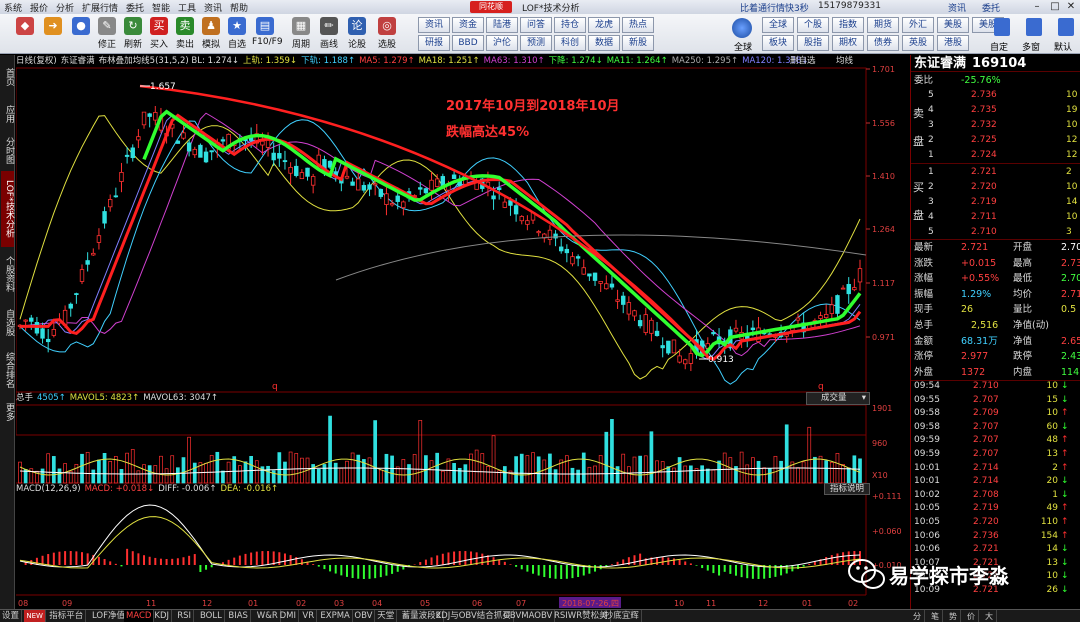 The height and width of the screenshot is (622, 1080). Describe the element at coordinates (1063, 46) in the screenshot. I see `default-layout-button: 默认` at that location.